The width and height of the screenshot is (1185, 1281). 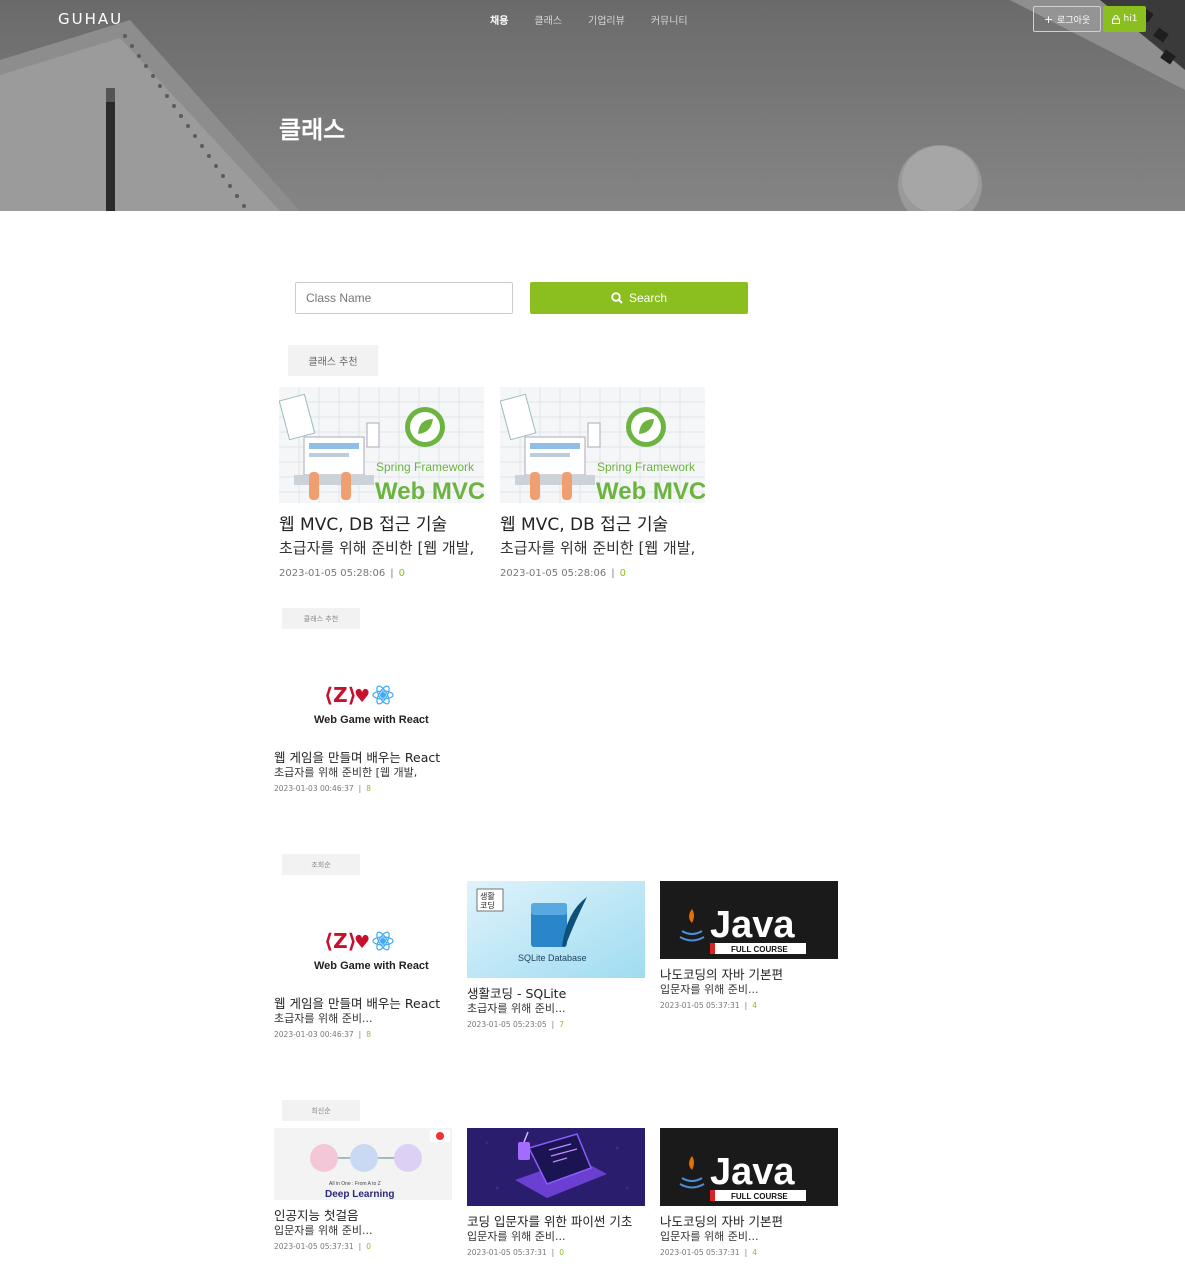 What do you see at coordinates (617, 298) in the screenshot?
I see `search-icon` at bounding box center [617, 298].